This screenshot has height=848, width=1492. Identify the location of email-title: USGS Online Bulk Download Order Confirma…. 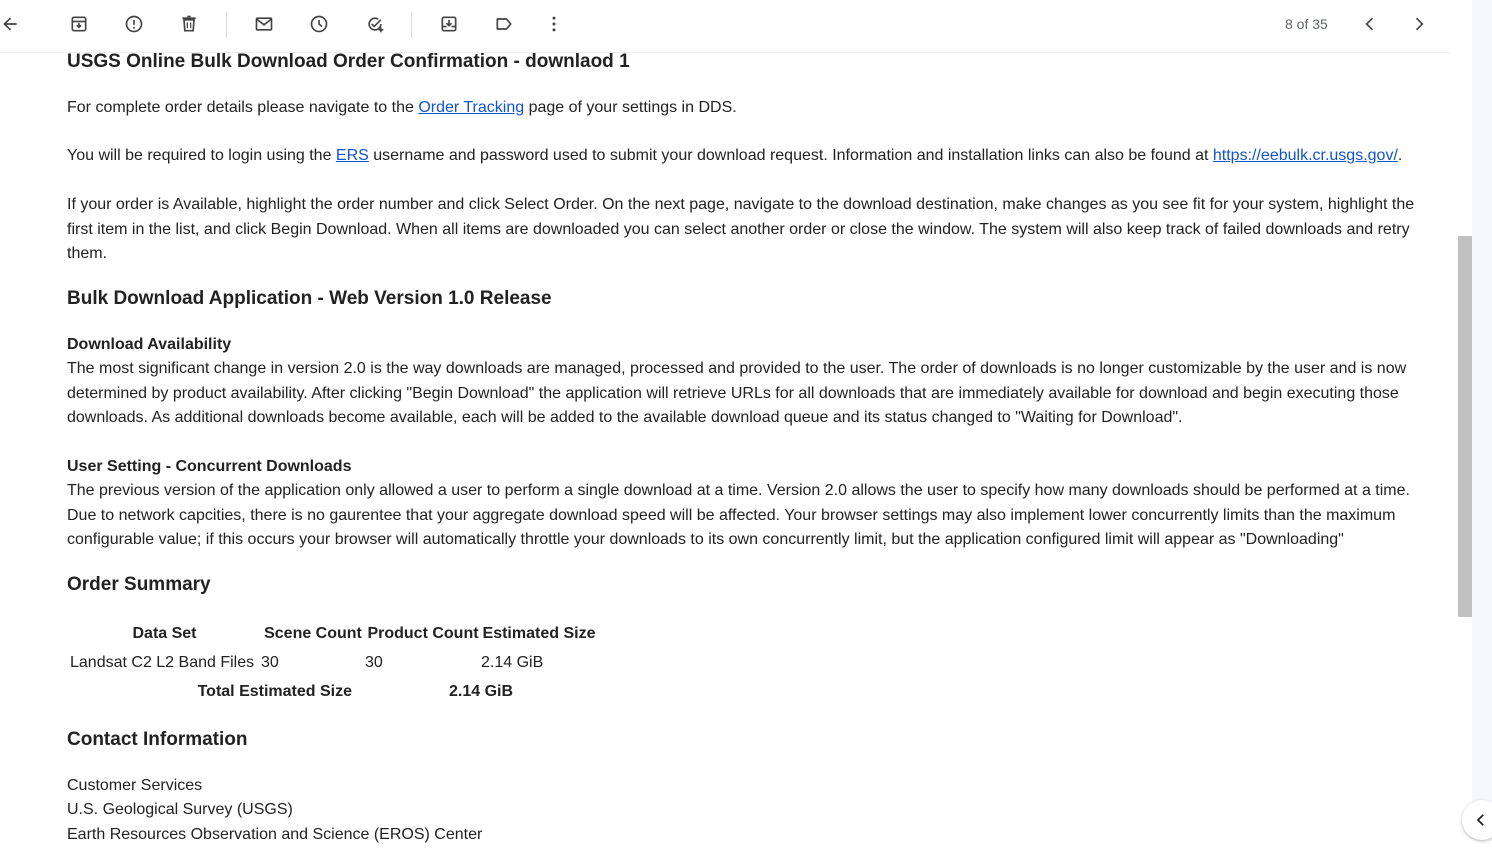
(348, 61).